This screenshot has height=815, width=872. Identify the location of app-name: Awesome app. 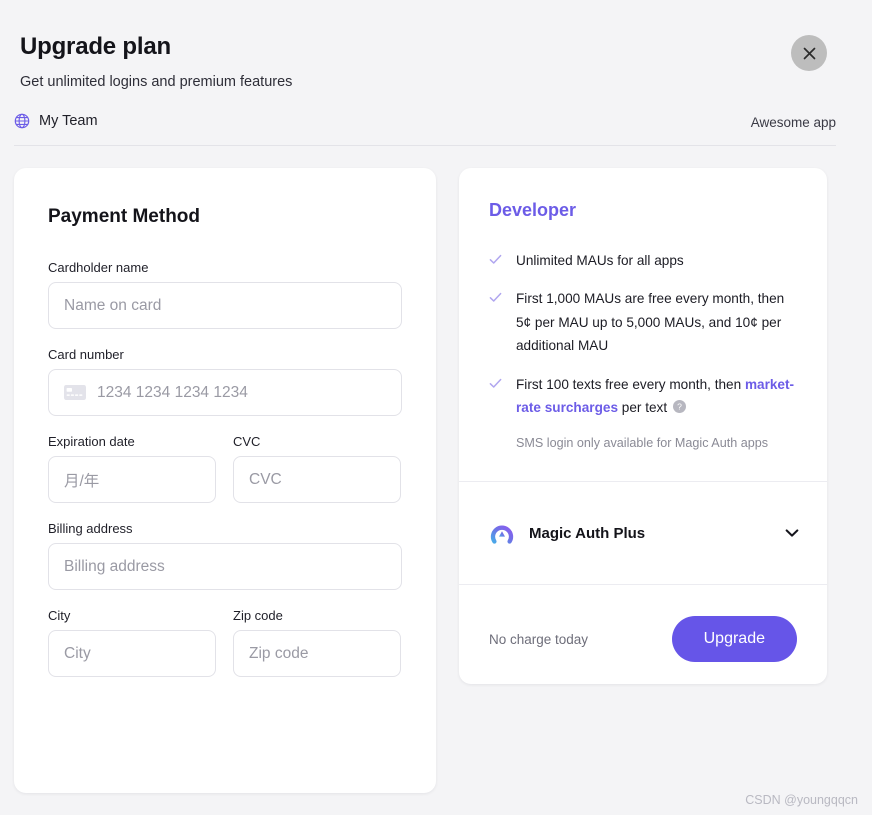
(793, 122).